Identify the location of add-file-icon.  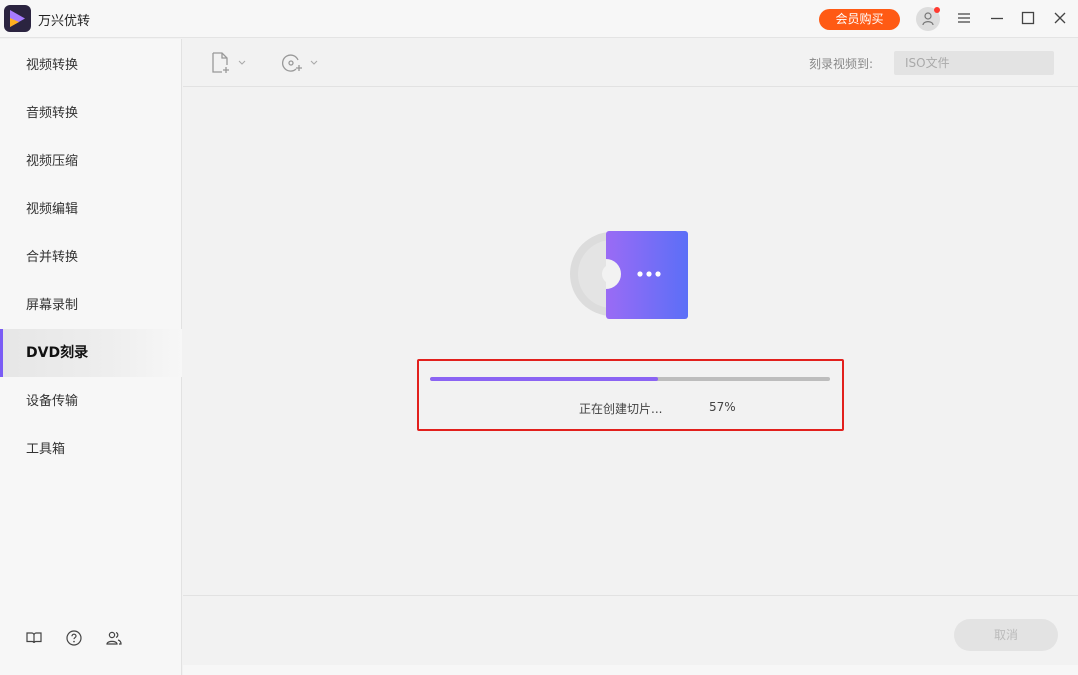
(229, 63).